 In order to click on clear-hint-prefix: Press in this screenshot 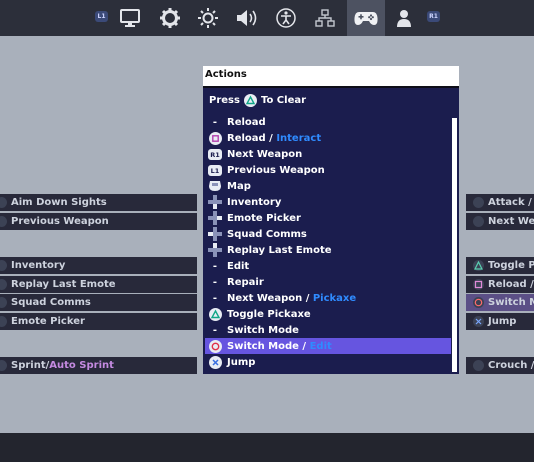, I will do `click(224, 100)`.